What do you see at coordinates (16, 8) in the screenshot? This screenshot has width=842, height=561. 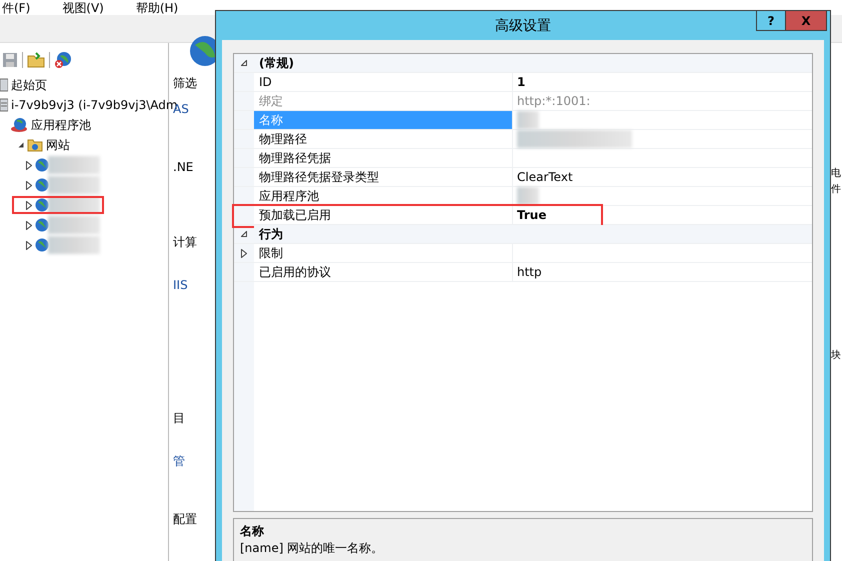 I see `menu-item: 件(F)` at bounding box center [16, 8].